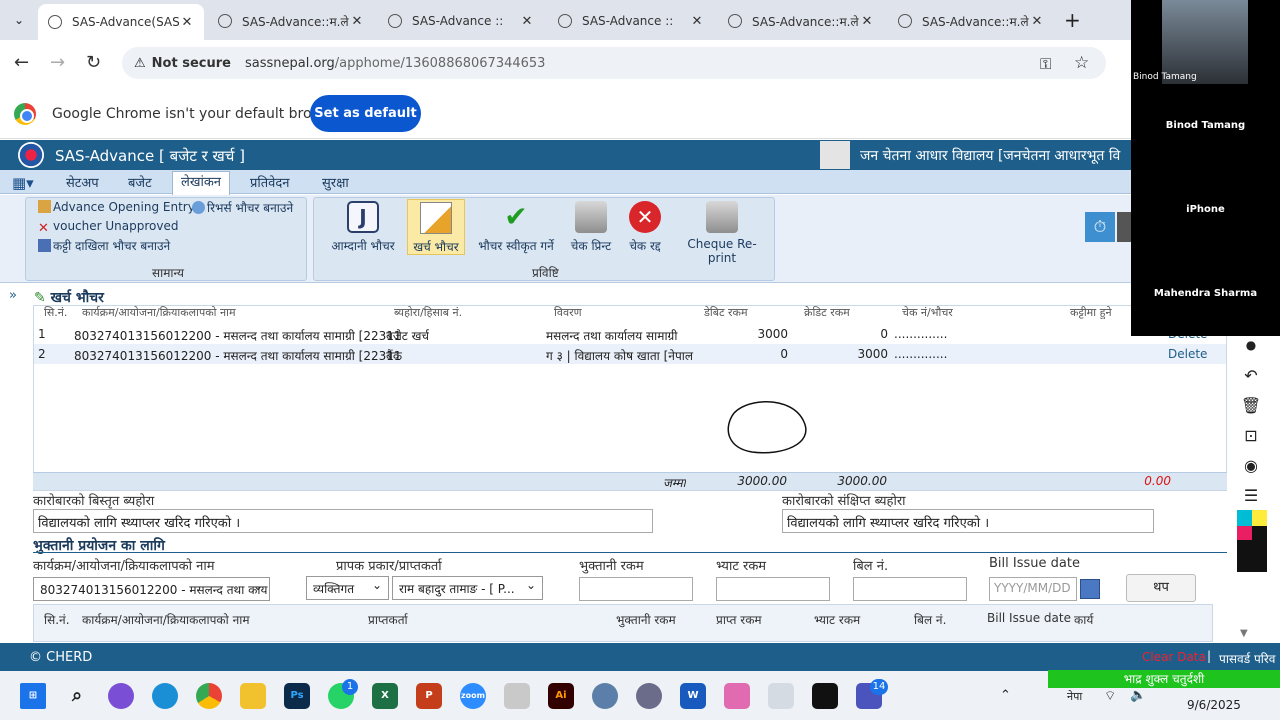  I want to click on voucher-unapproved: ✕ voucher Unapproved, so click(108, 227).